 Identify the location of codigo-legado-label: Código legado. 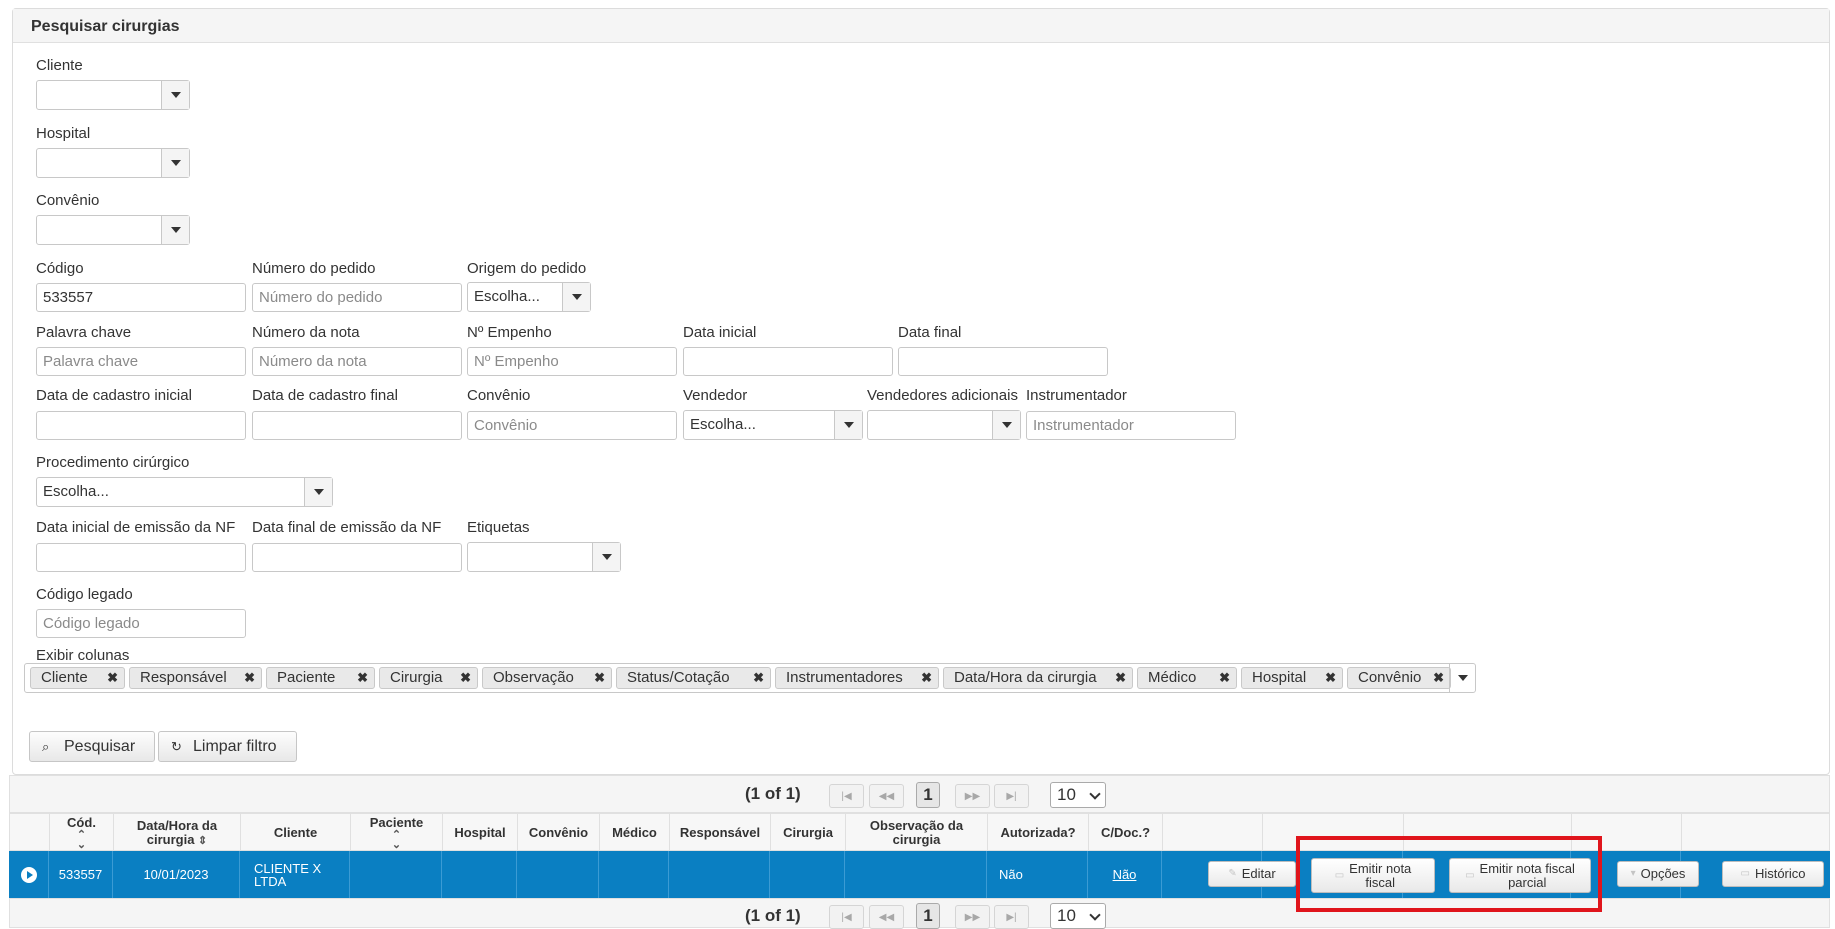
(84, 594).